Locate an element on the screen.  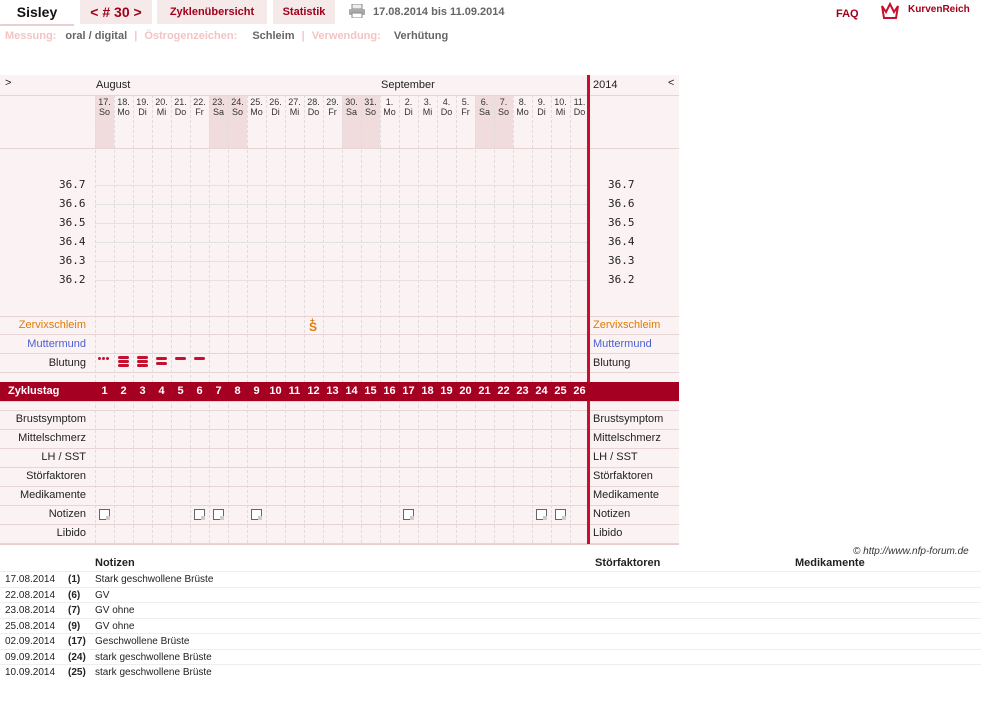
day-header: 22. Fr is located at coordinates (199, 107).